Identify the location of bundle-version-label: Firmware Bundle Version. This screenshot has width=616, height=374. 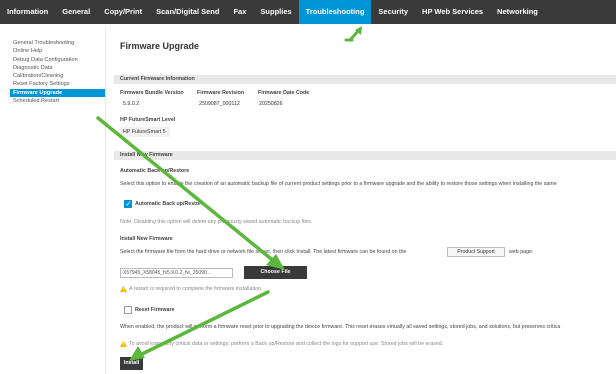
(152, 93).